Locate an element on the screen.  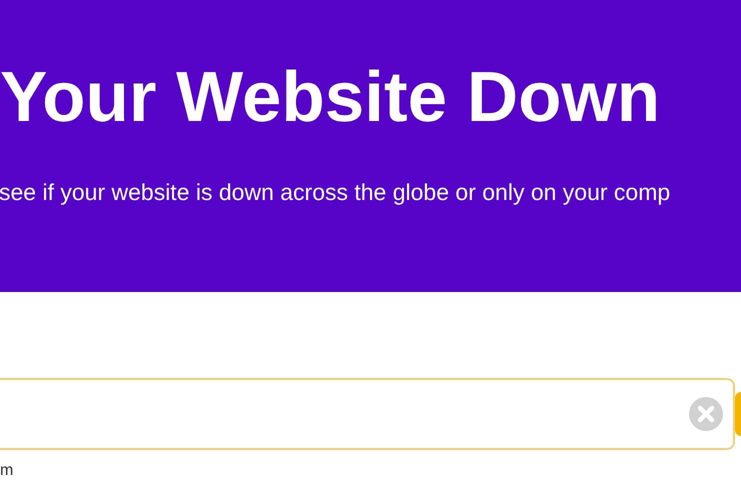
example-hint: m is located at coordinates (7, 471).